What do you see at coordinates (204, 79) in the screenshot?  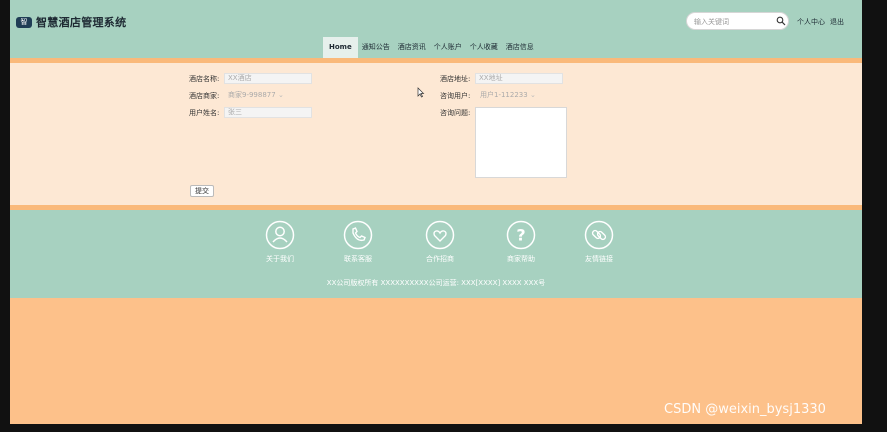 I see `hotel-name-label: 酒店名称:` at bounding box center [204, 79].